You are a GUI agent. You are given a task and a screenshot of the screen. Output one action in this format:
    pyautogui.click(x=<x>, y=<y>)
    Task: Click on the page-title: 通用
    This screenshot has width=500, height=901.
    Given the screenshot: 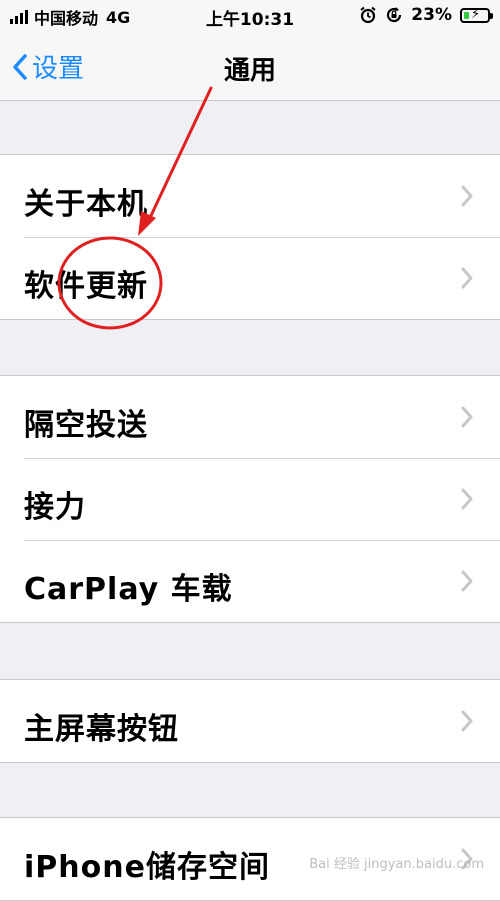 What is the action you would take?
    pyautogui.click(x=249, y=71)
    